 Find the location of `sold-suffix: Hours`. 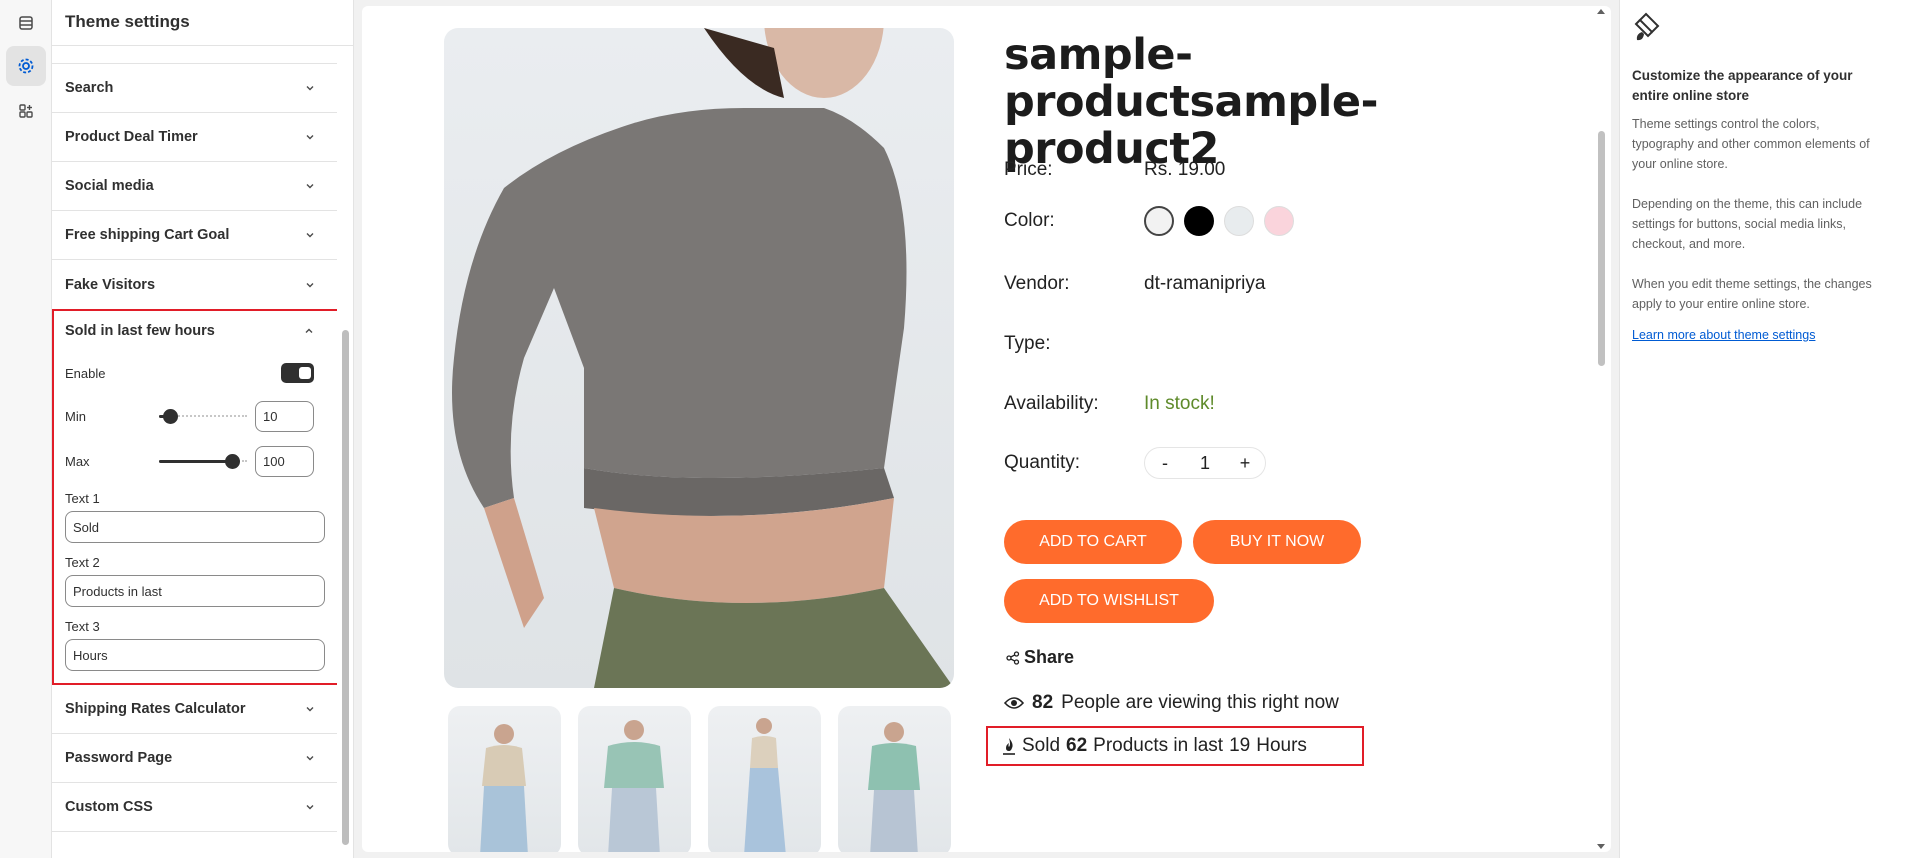

sold-suffix: Hours is located at coordinates (1281, 745).